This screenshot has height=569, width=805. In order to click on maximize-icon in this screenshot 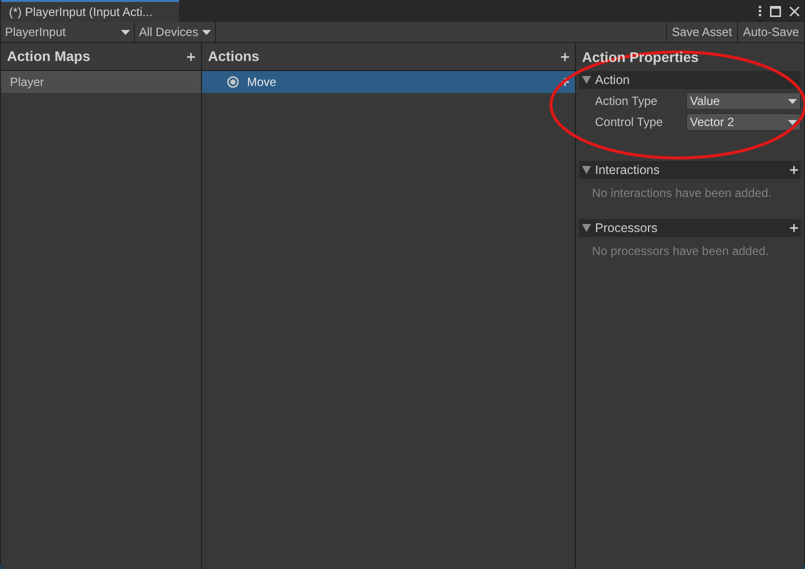, I will do `click(775, 11)`.